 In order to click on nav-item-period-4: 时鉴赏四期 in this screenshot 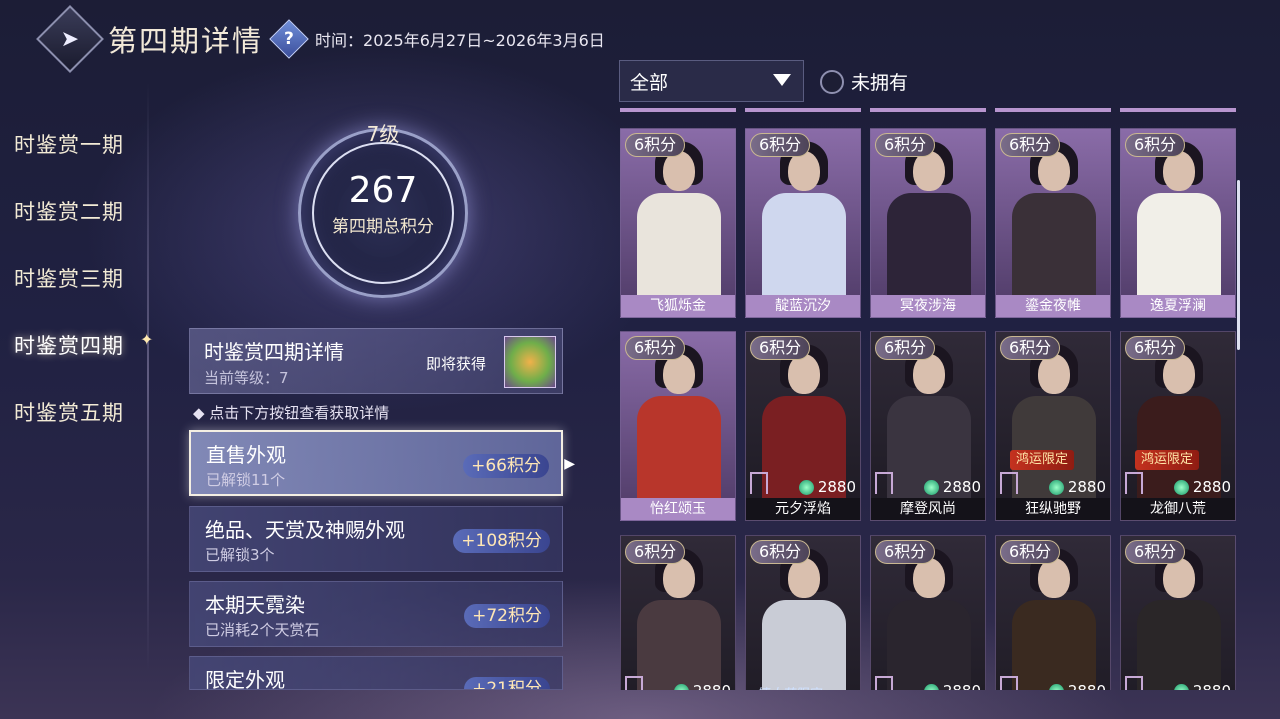, I will do `click(75, 344)`.